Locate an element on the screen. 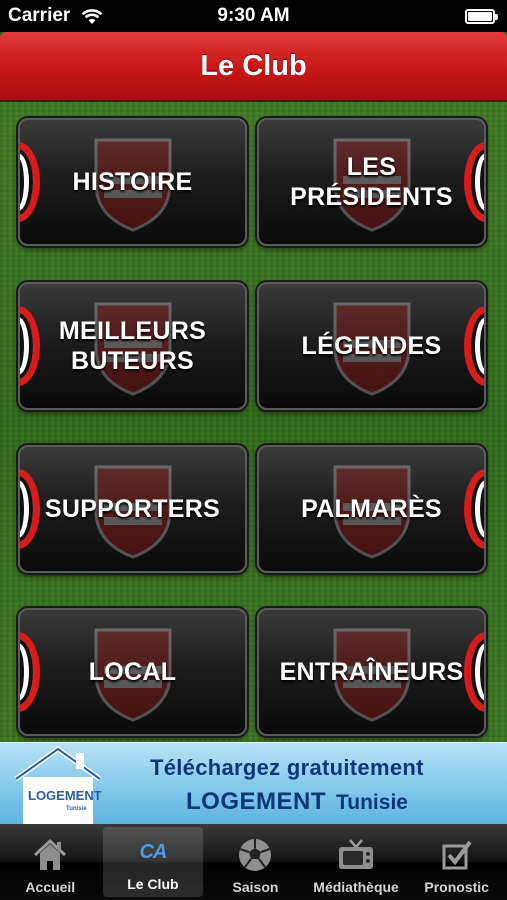  tile-label: LES PRÉSIDENTS is located at coordinates (371, 182).